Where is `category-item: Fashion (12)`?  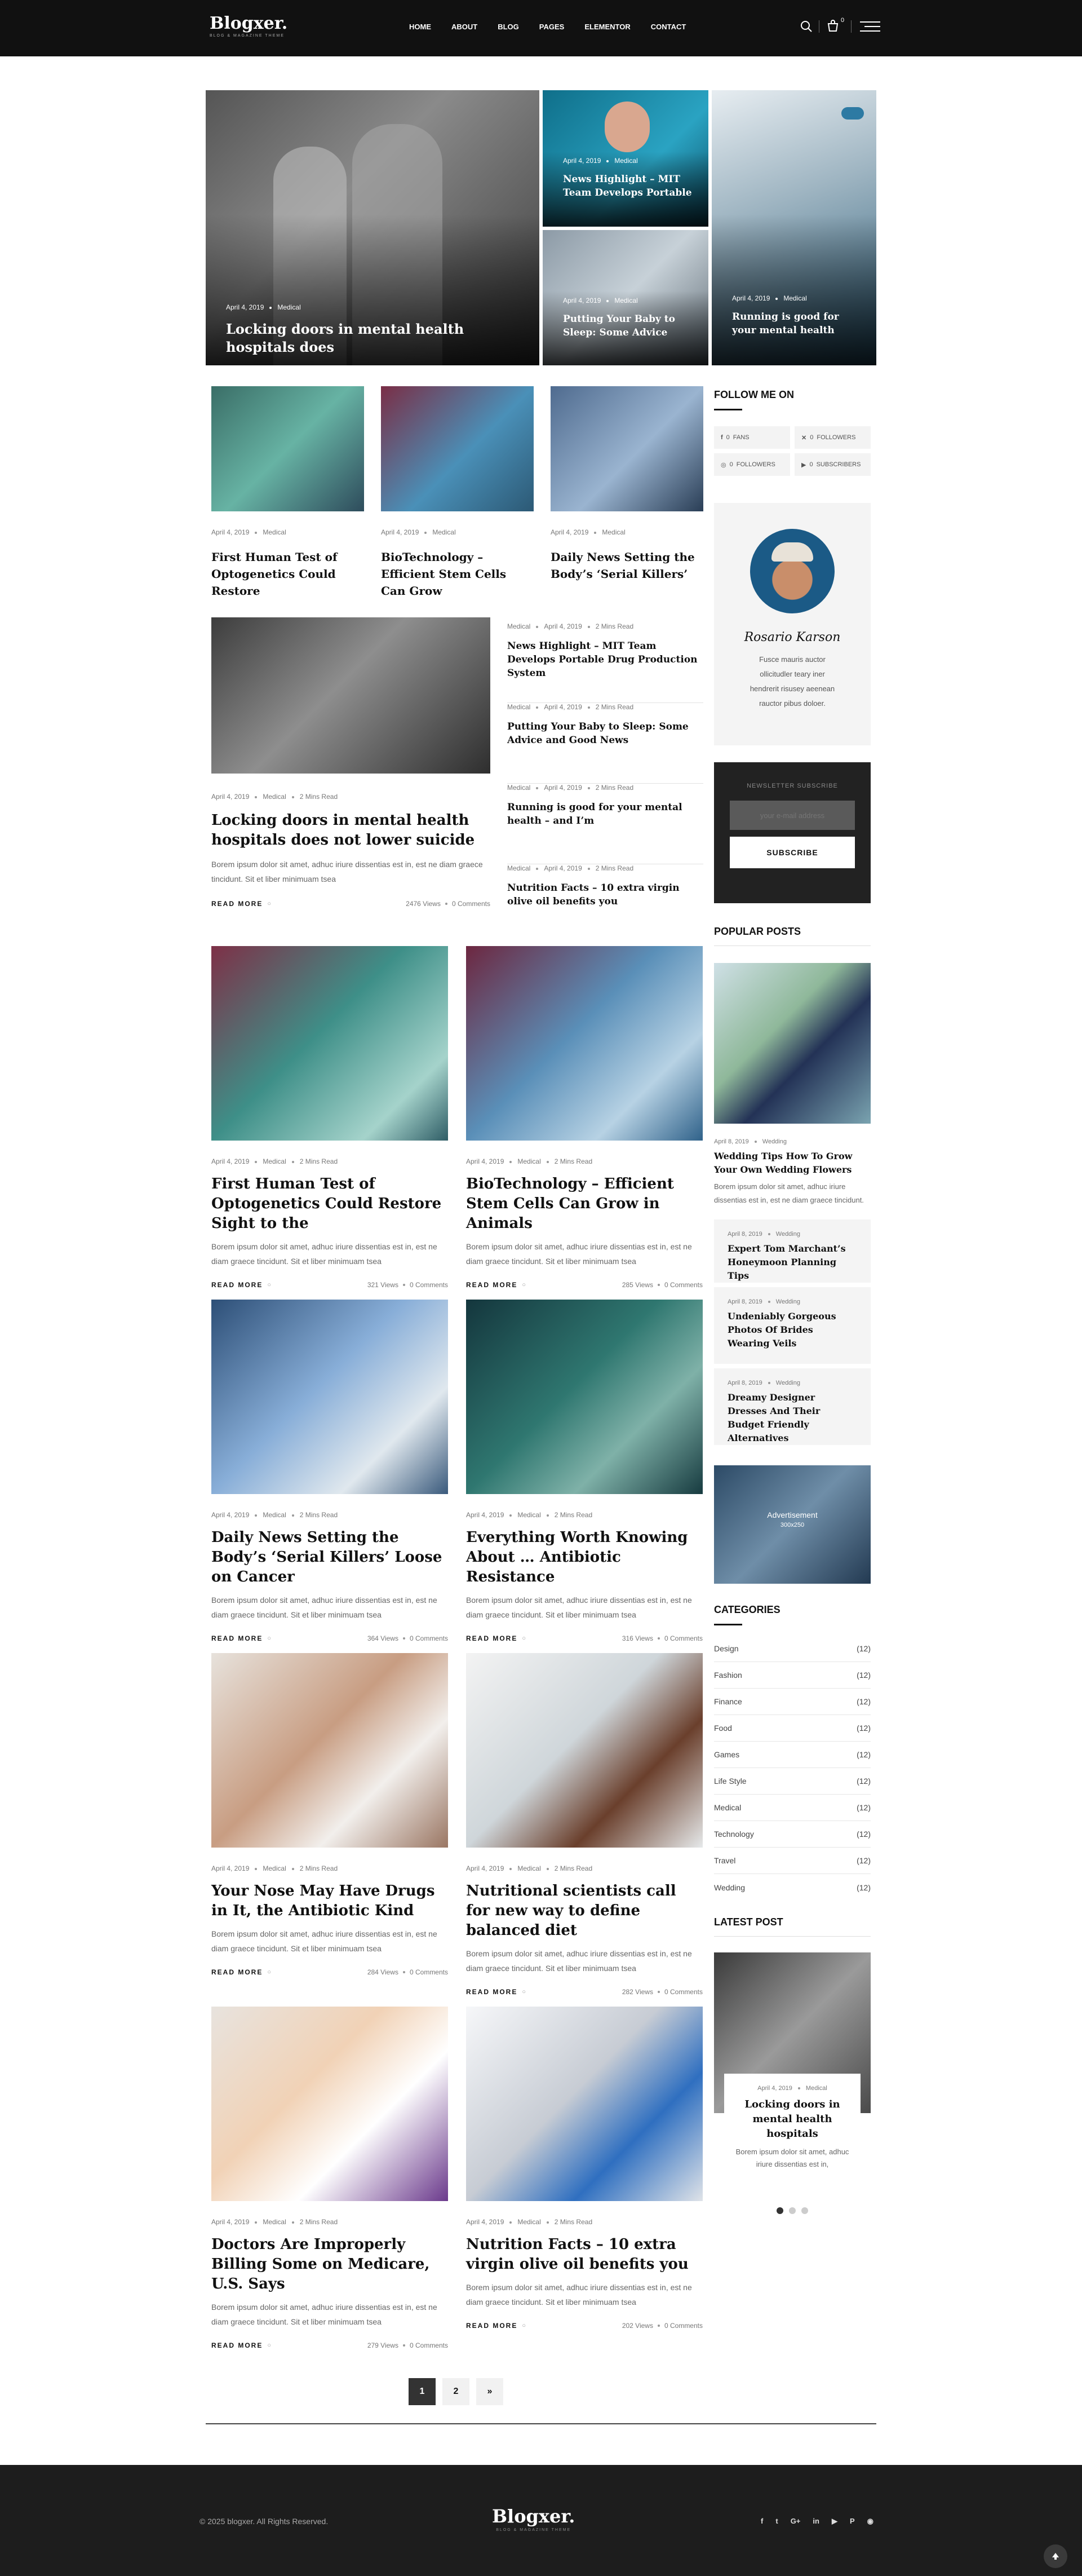
category-item: Fashion (12) is located at coordinates (792, 1675).